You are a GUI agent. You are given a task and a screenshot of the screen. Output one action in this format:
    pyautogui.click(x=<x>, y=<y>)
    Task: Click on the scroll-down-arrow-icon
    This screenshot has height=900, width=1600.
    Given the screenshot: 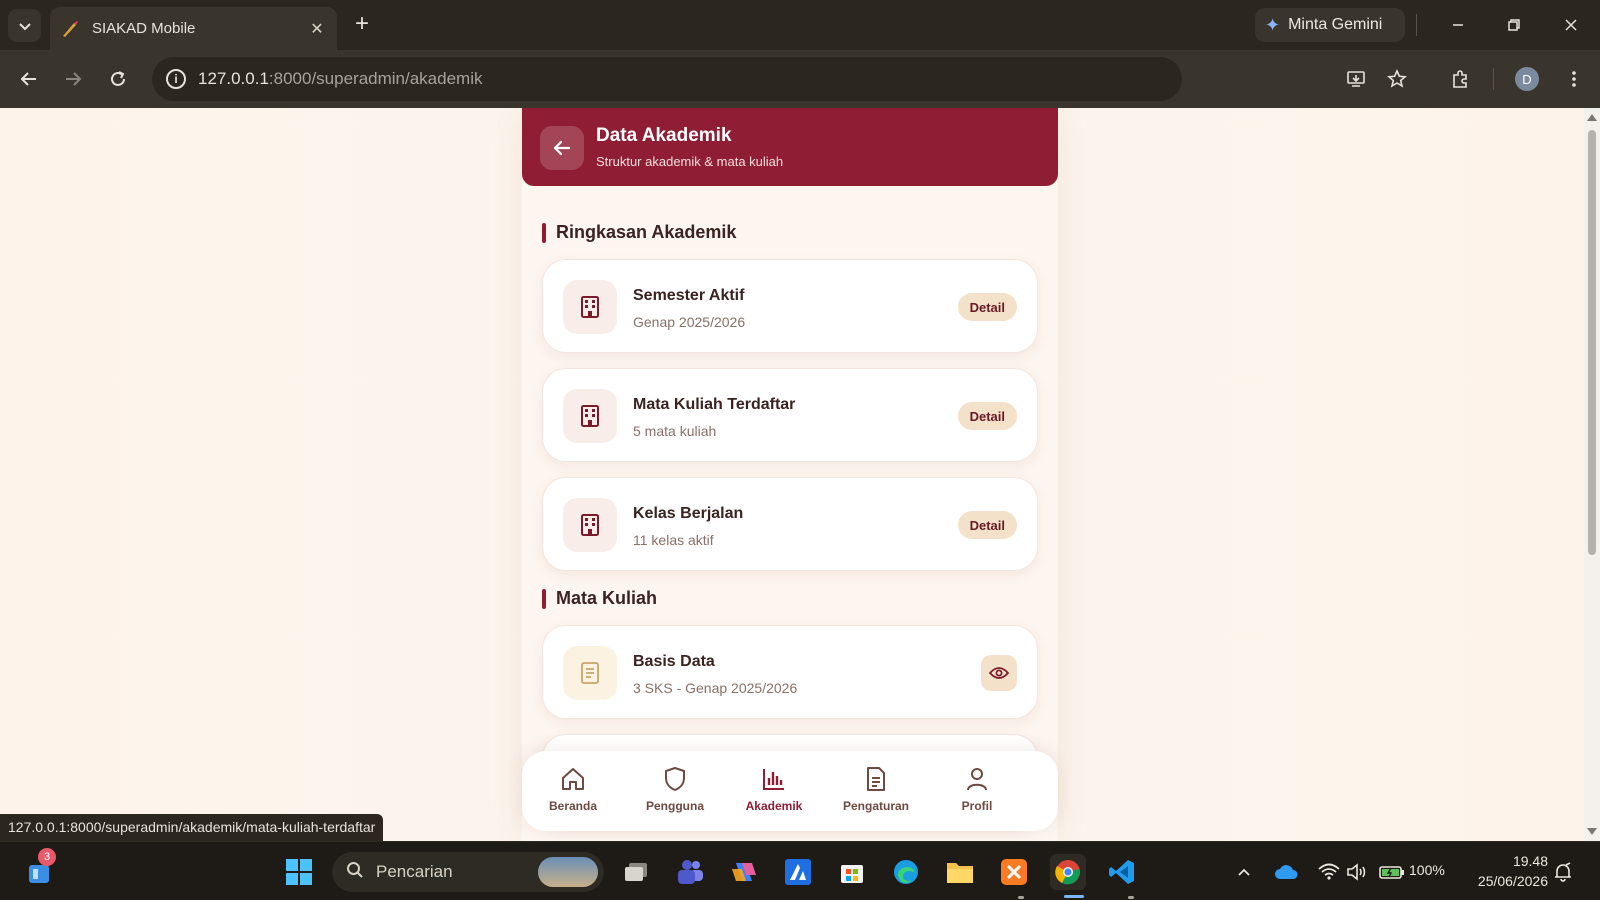 What is the action you would take?
    pyautogui.click(x=1592, y=831)
    